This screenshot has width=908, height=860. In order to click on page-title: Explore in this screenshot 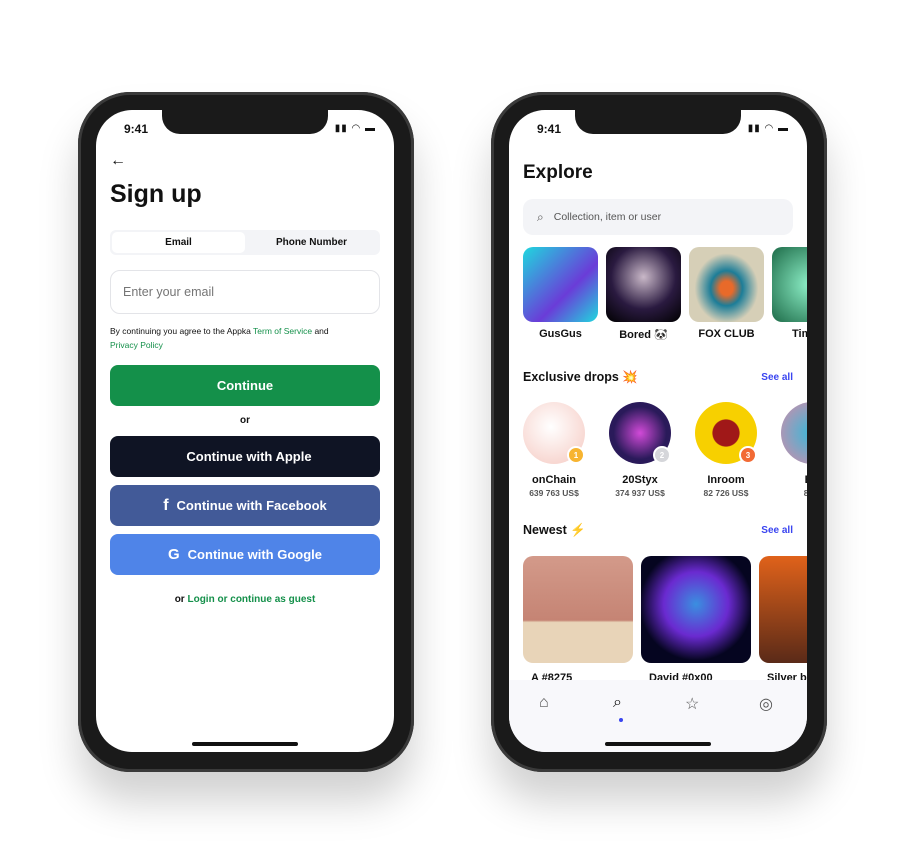, I will do `click(558, 172)`.